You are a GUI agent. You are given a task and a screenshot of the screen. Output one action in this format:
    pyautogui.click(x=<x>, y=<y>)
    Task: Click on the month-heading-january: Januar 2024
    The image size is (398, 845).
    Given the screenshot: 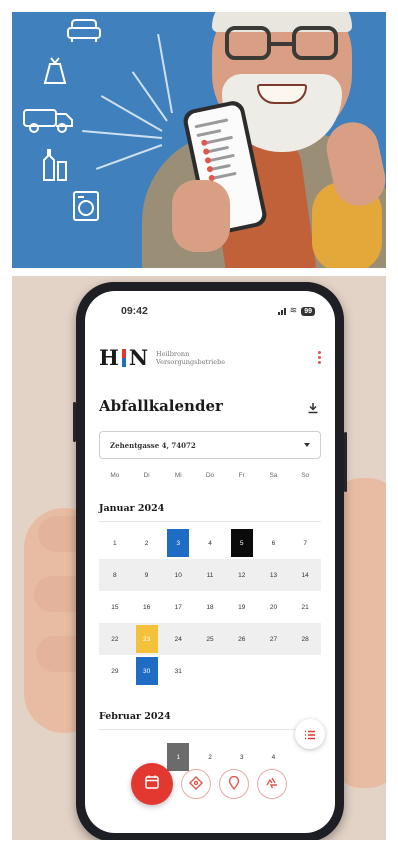 What is the action you would take?
    pyautogui.click(x=132, y=508)
    